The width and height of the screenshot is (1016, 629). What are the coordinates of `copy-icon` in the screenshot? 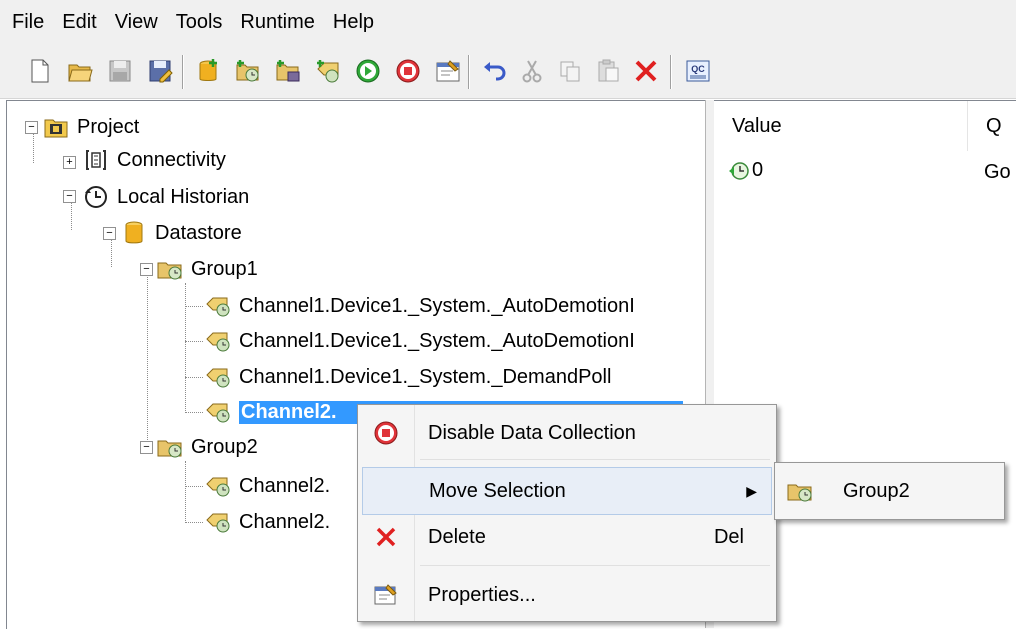 It's located at (570, 71).